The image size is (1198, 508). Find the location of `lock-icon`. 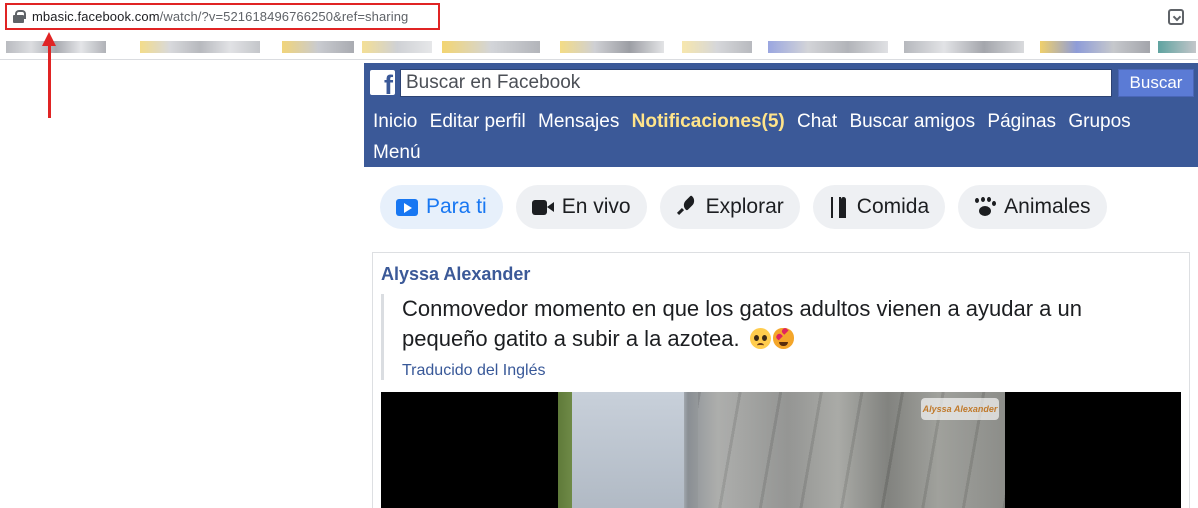

lock-icon is located at coordinates (19, 16).